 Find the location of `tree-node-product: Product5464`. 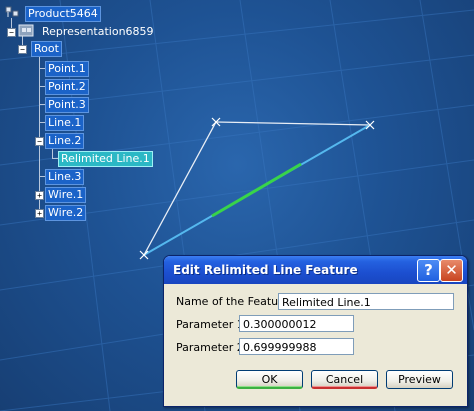

tree-node-product: Product5464 is located at coordinates (63, 14).